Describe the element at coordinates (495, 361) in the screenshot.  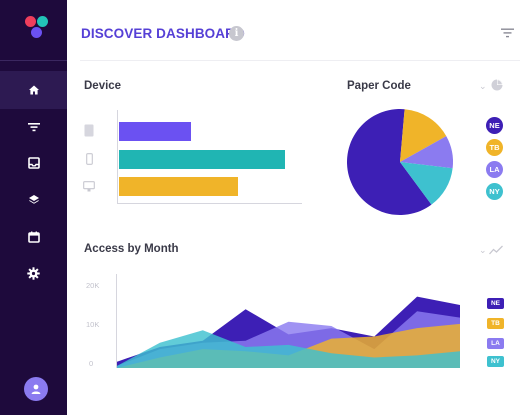
I see `legend-tag-ny: NY` at that location.